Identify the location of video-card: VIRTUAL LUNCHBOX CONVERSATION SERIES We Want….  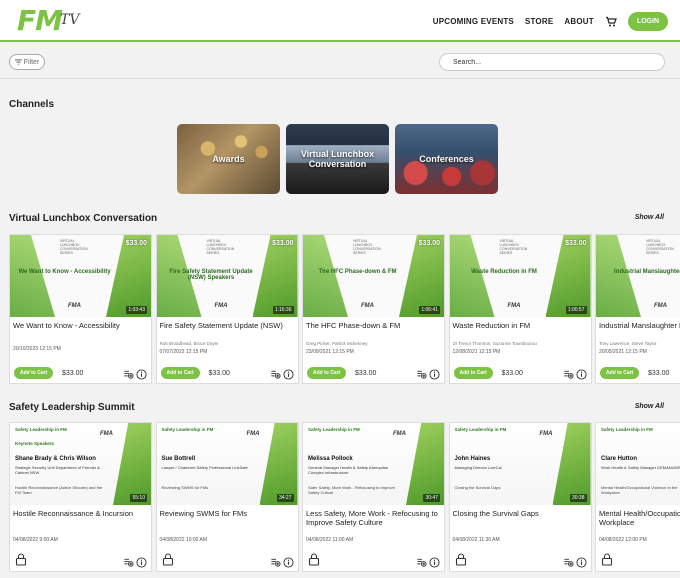
(80, 309).